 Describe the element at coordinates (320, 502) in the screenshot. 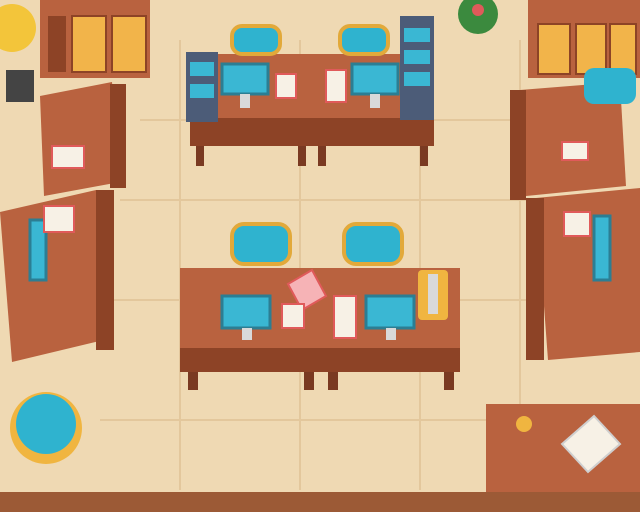

I see `wall-bottom` at that location.